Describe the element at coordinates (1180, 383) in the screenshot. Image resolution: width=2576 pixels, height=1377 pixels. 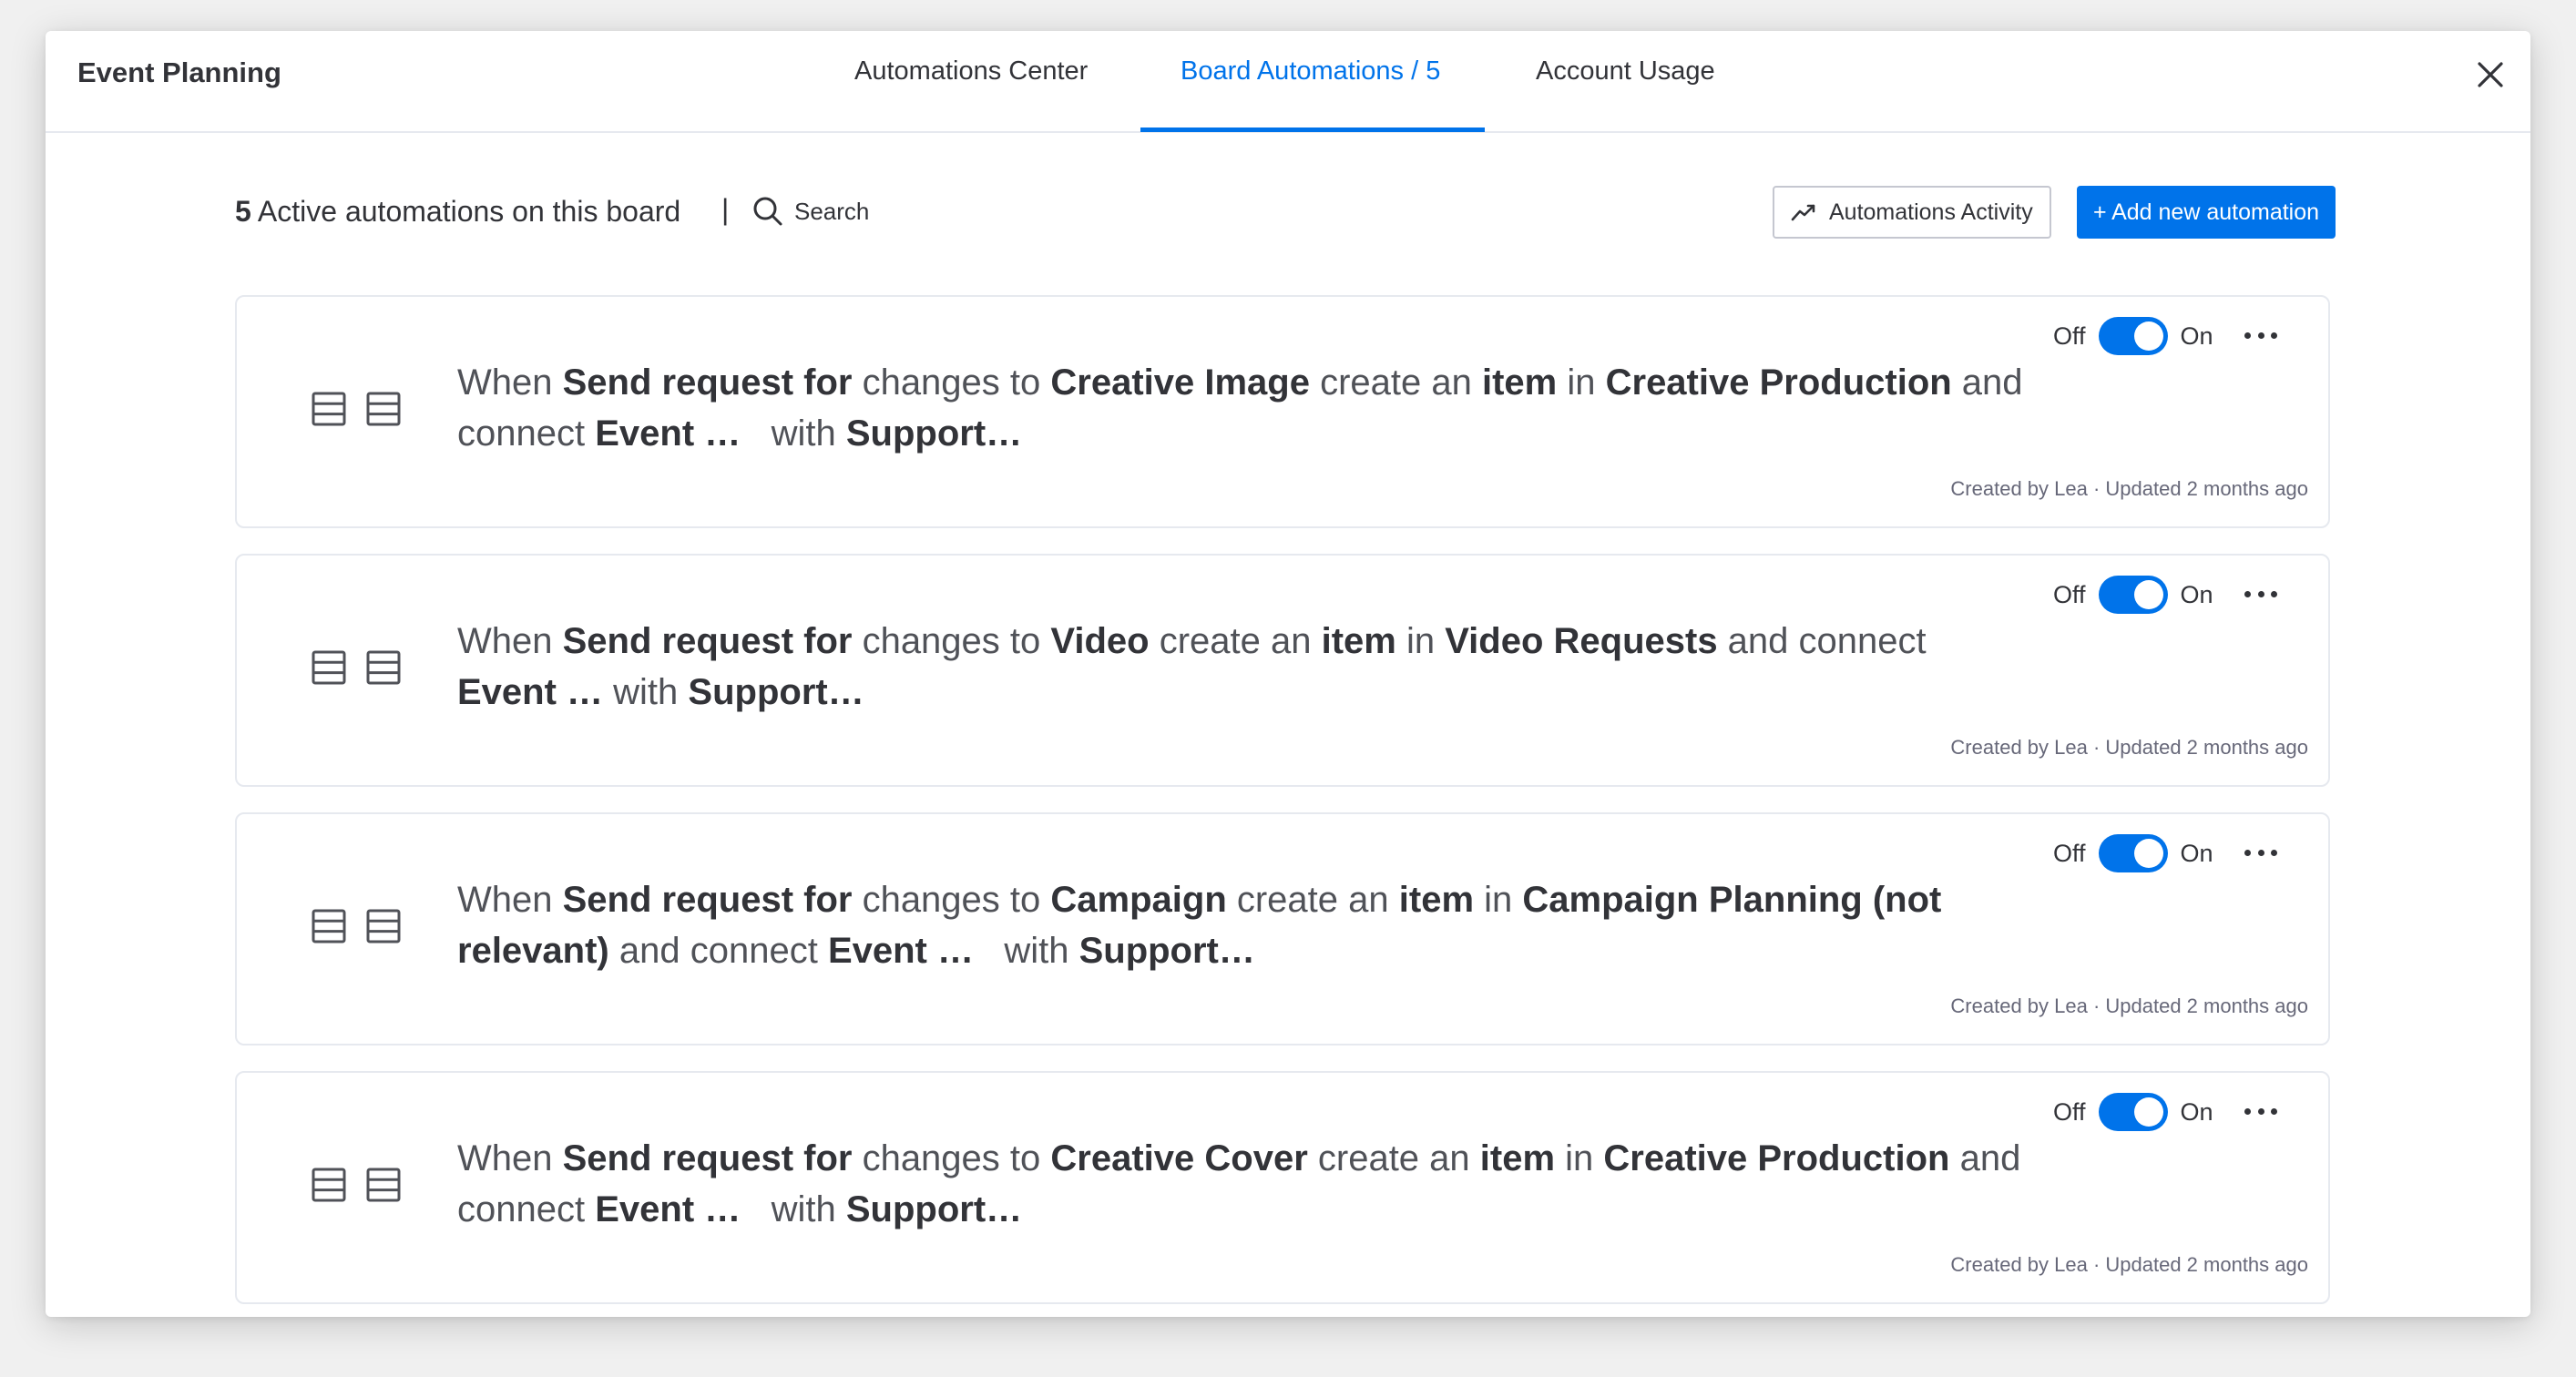
I see `recipe-field: Creative Image` at that location.